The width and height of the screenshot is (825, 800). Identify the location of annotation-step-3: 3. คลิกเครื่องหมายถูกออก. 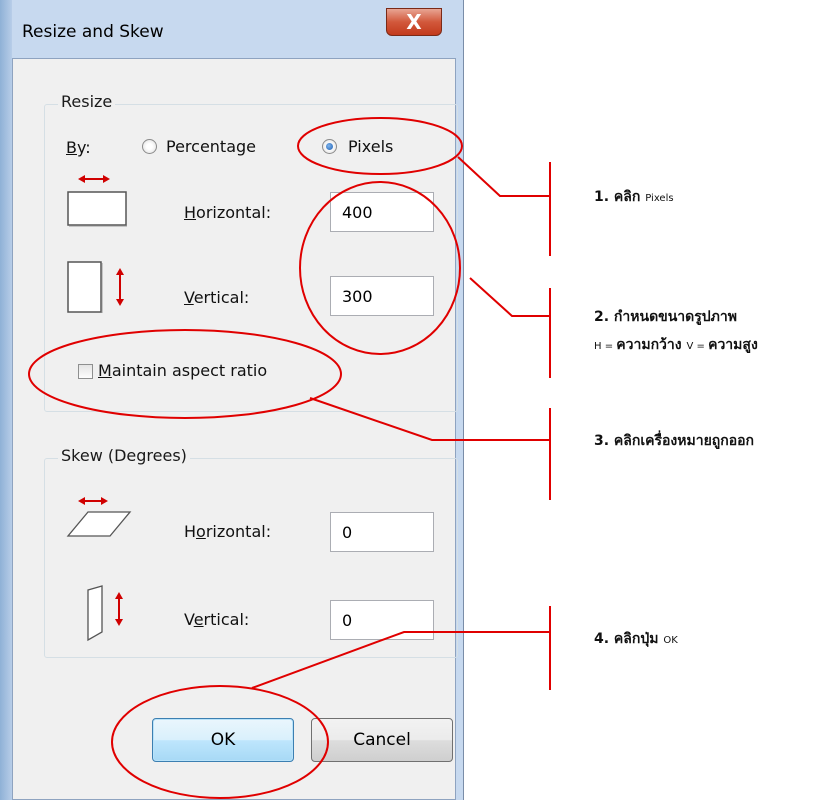
(674, 441).